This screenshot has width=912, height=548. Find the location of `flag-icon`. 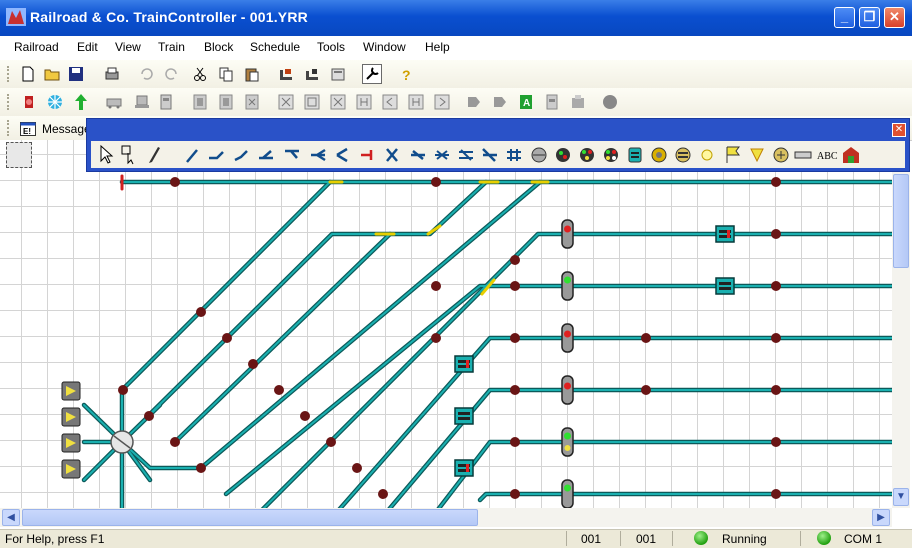

flag-icon is located at coordinates (474, 102).